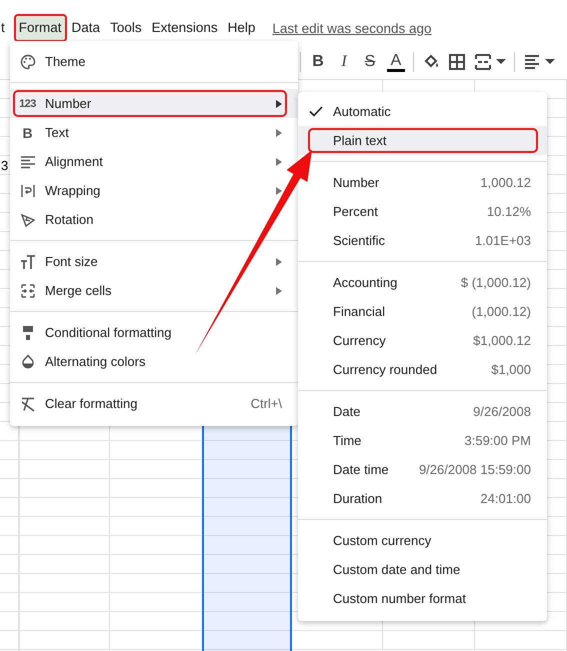  I want to click on menu-item: Automatic, so click(422, 111).